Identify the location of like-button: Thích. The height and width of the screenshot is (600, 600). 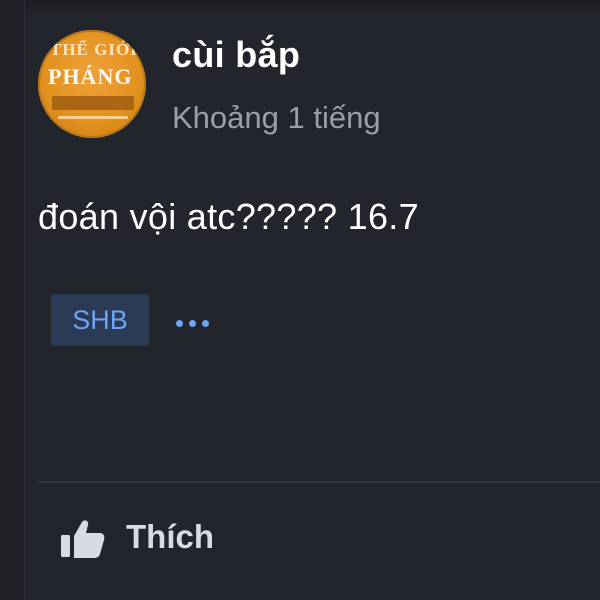
(150, 539).